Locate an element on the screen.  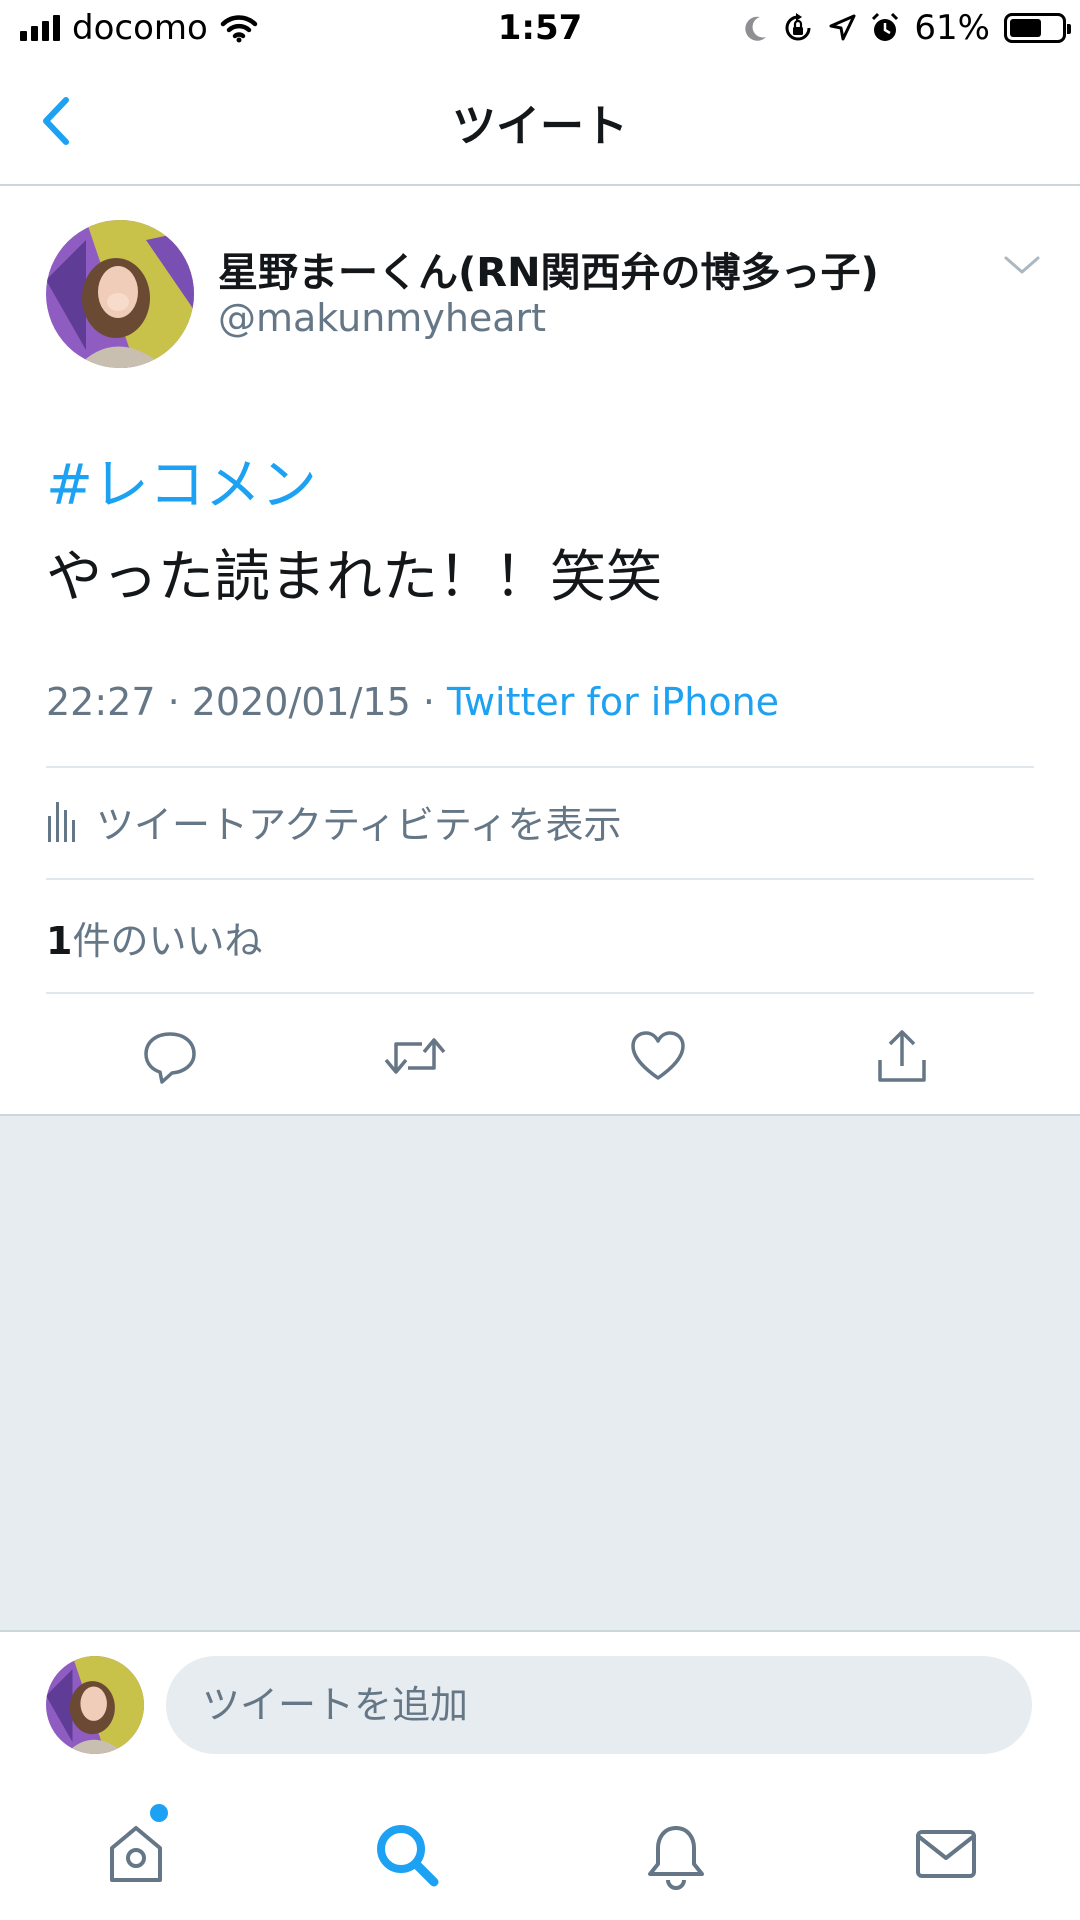
tab-home is located at coordinates (136, 1854).